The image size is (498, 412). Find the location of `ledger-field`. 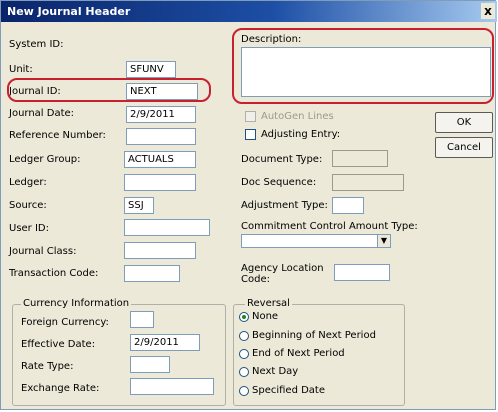

ledger-field is located at coordinates (160, 182).